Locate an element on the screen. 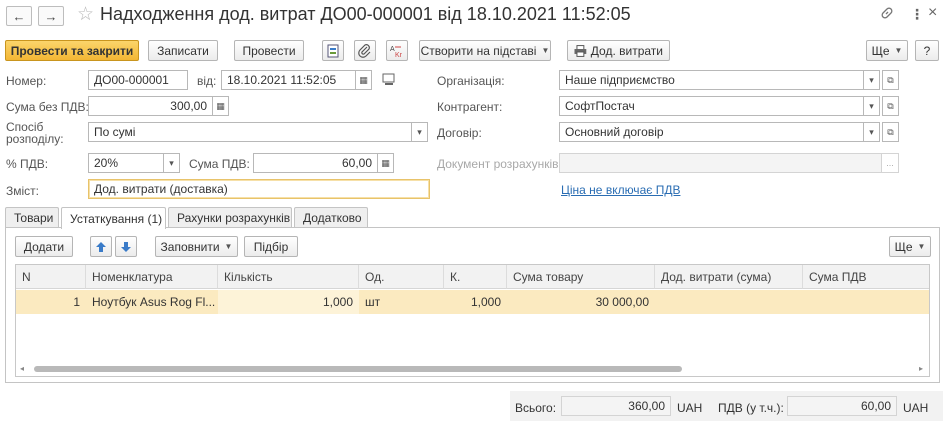 The height and width of the screenshot is (421, 943). number-field: ДО00-000001 is located at coordinates (138, 80).